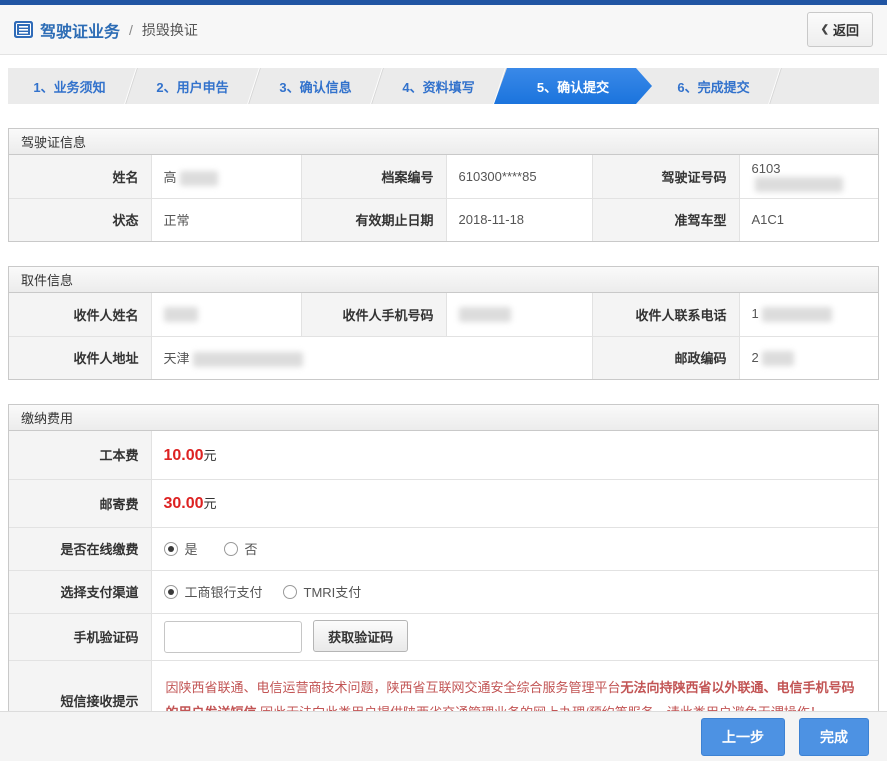 This screenshot has height=769, width=887. I want to click on recipient-address-prefix: 天津, so click(176, 359).